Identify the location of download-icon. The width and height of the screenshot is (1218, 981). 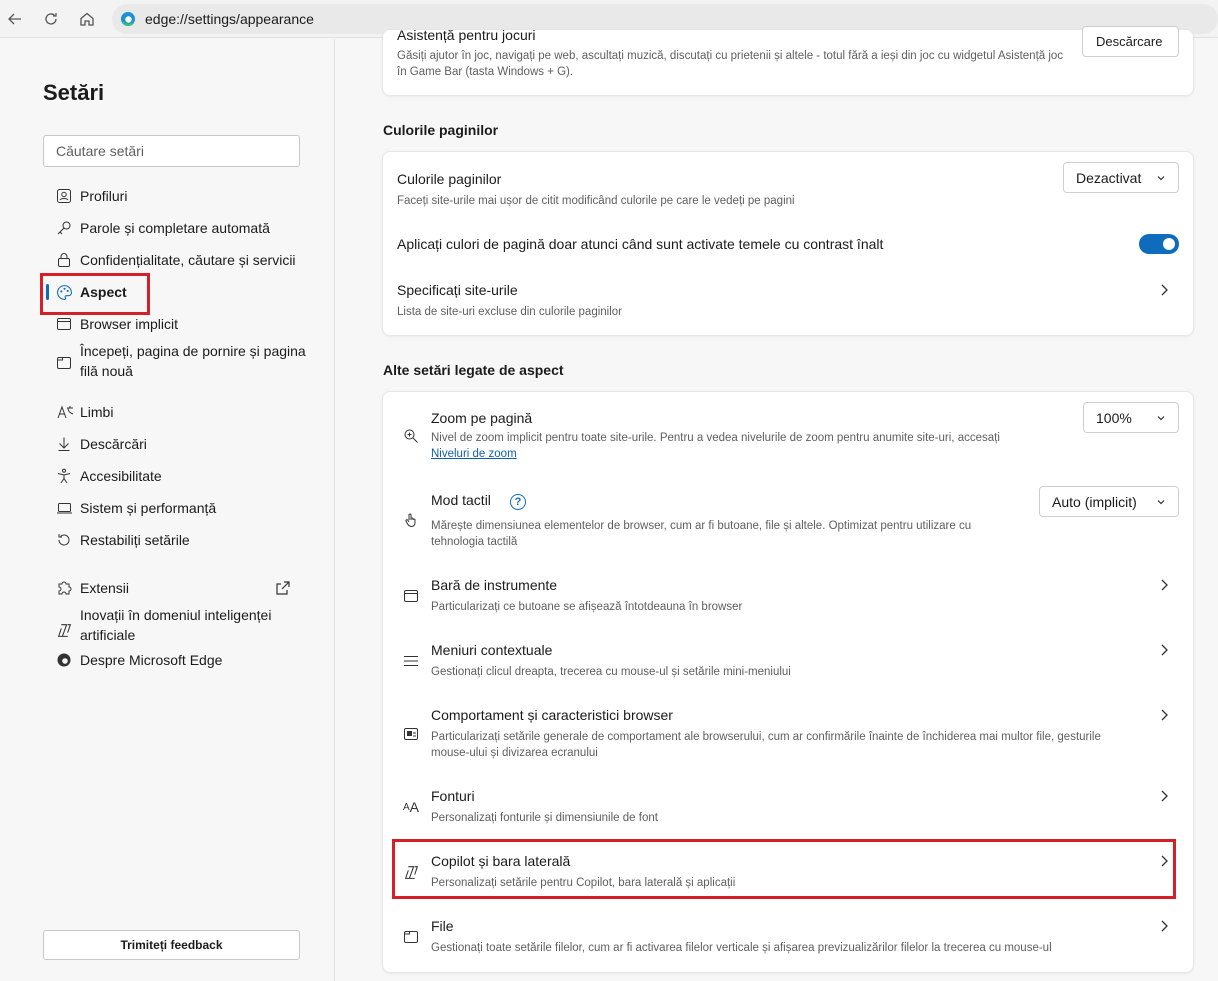
(65, 444).